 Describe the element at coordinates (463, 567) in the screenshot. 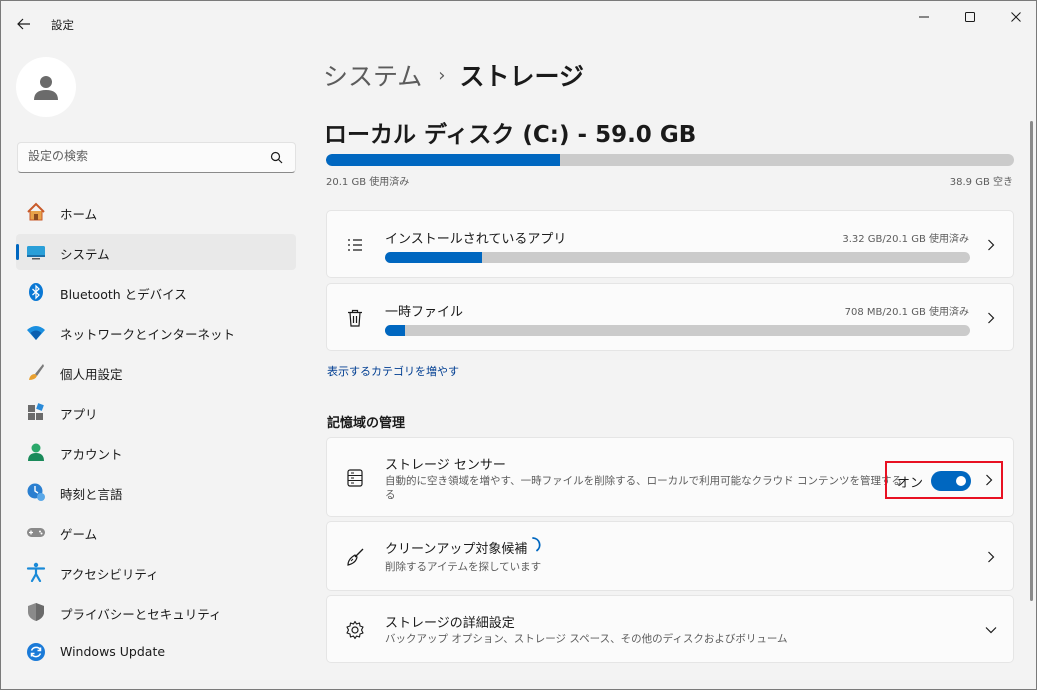

I see `cleanup-description: 削除するアイテムを探しています` at that location.